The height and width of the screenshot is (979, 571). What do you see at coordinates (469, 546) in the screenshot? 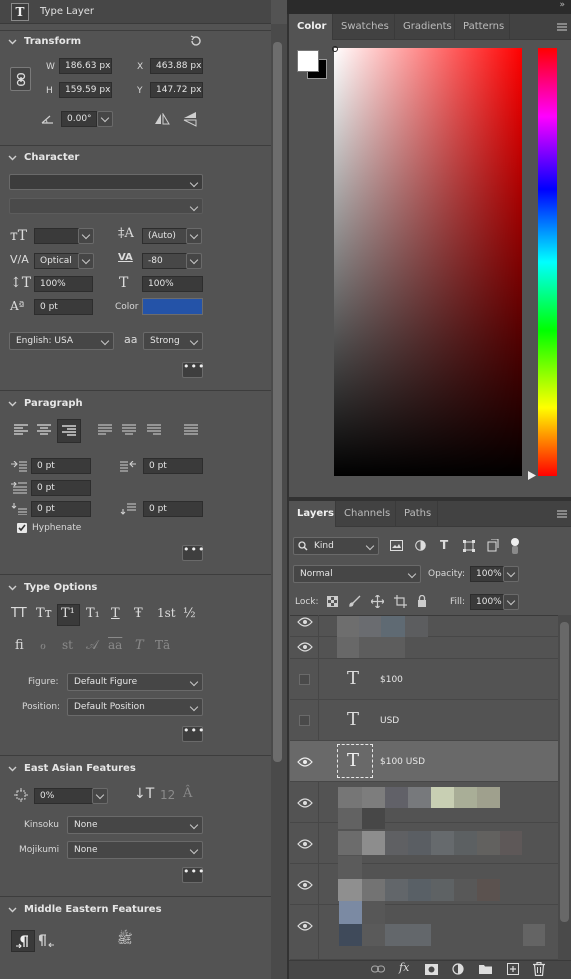
I see `filter-shape-icon` at bounding box center [469, 546].